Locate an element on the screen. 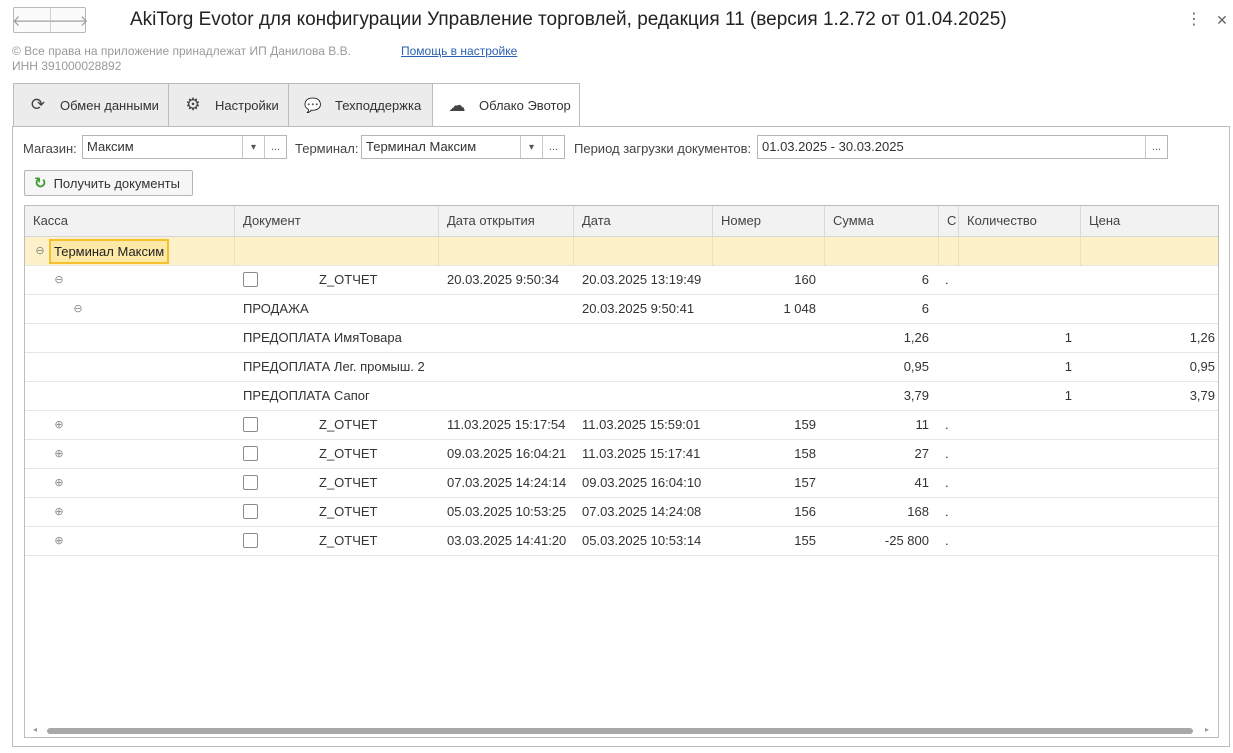 This screenshot has width=1233, height=753. navigation-buttons: 🡐 🡒 is located at coordinates (50, 20).